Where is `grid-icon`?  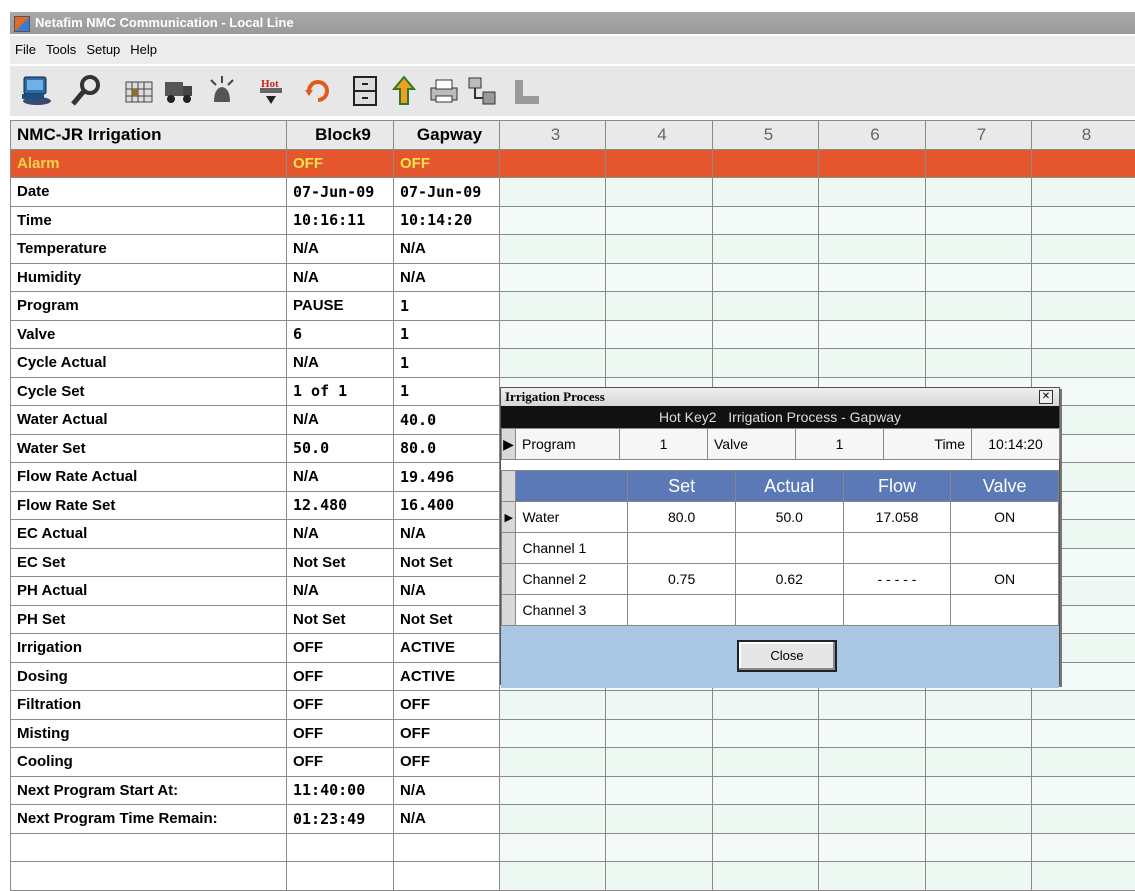
grid-icon is located at coordinates (139, 91).